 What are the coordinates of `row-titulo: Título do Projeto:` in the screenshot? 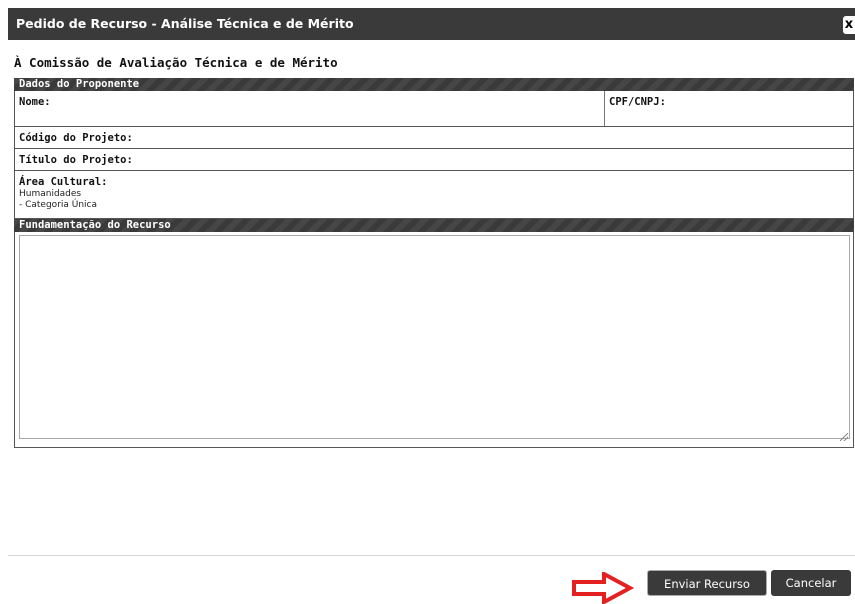 It's located at (434, 160).